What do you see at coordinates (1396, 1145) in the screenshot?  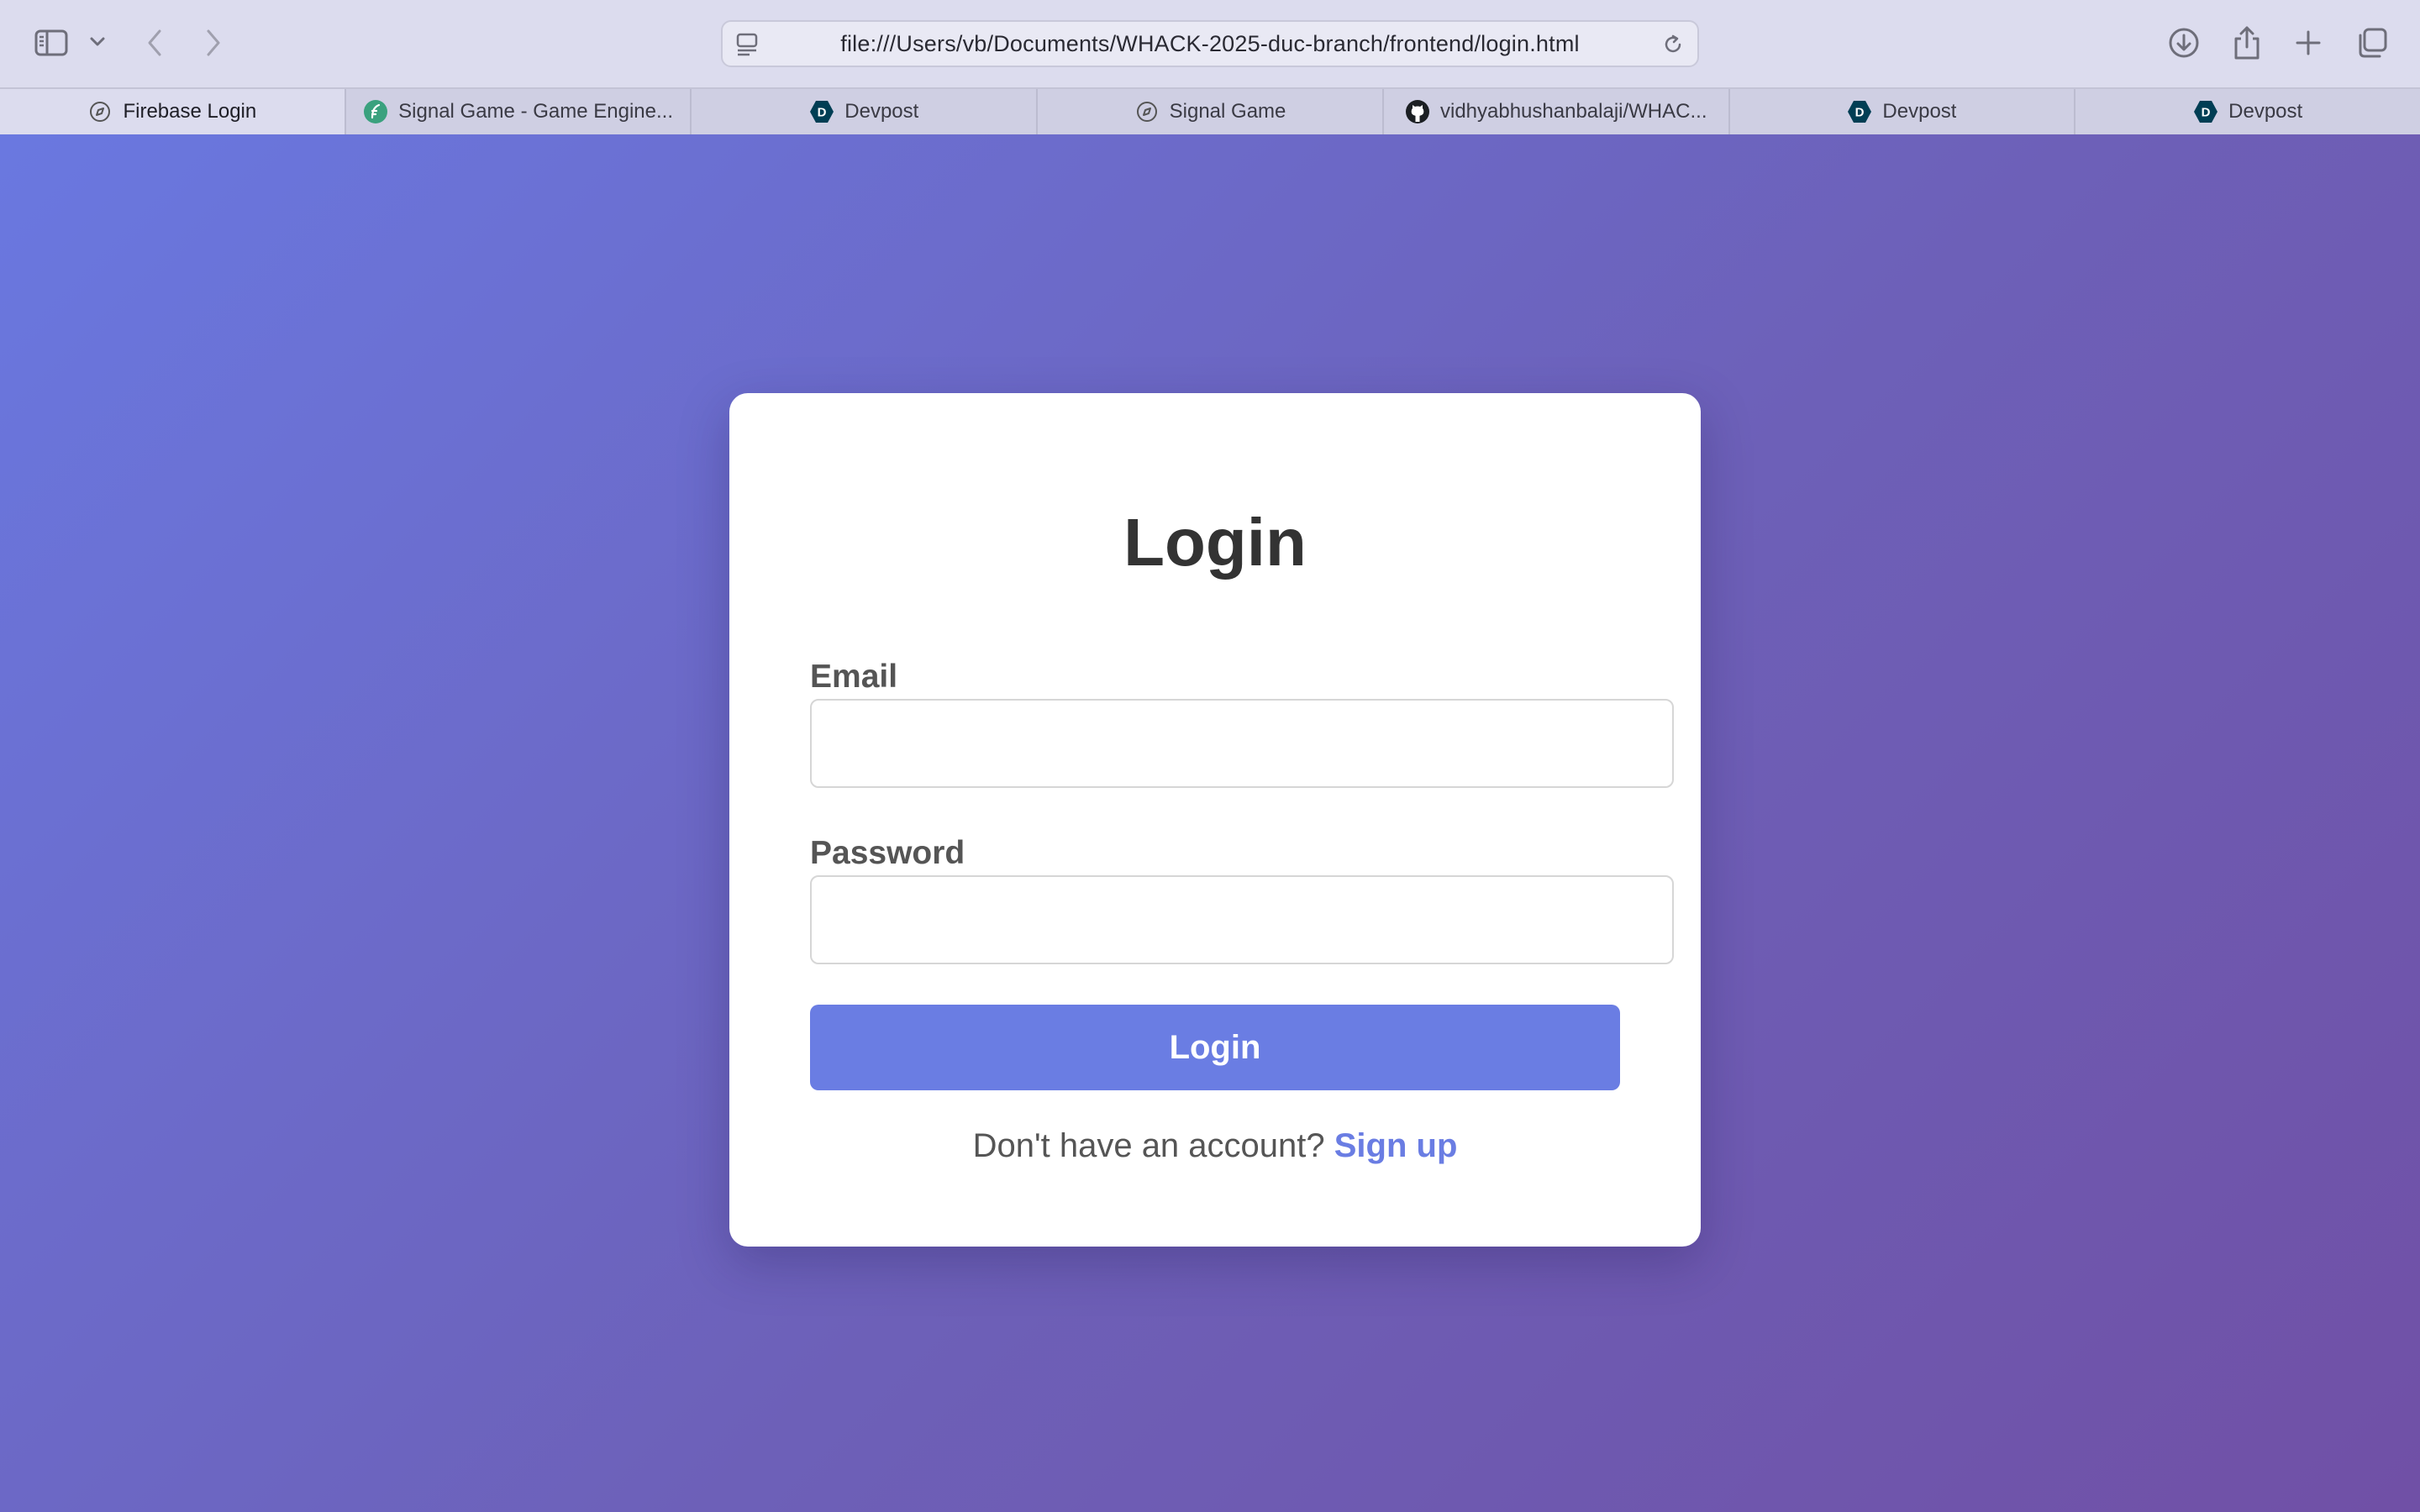 I see `signup-link: Sign up` at bounding box center [1396, 1145].